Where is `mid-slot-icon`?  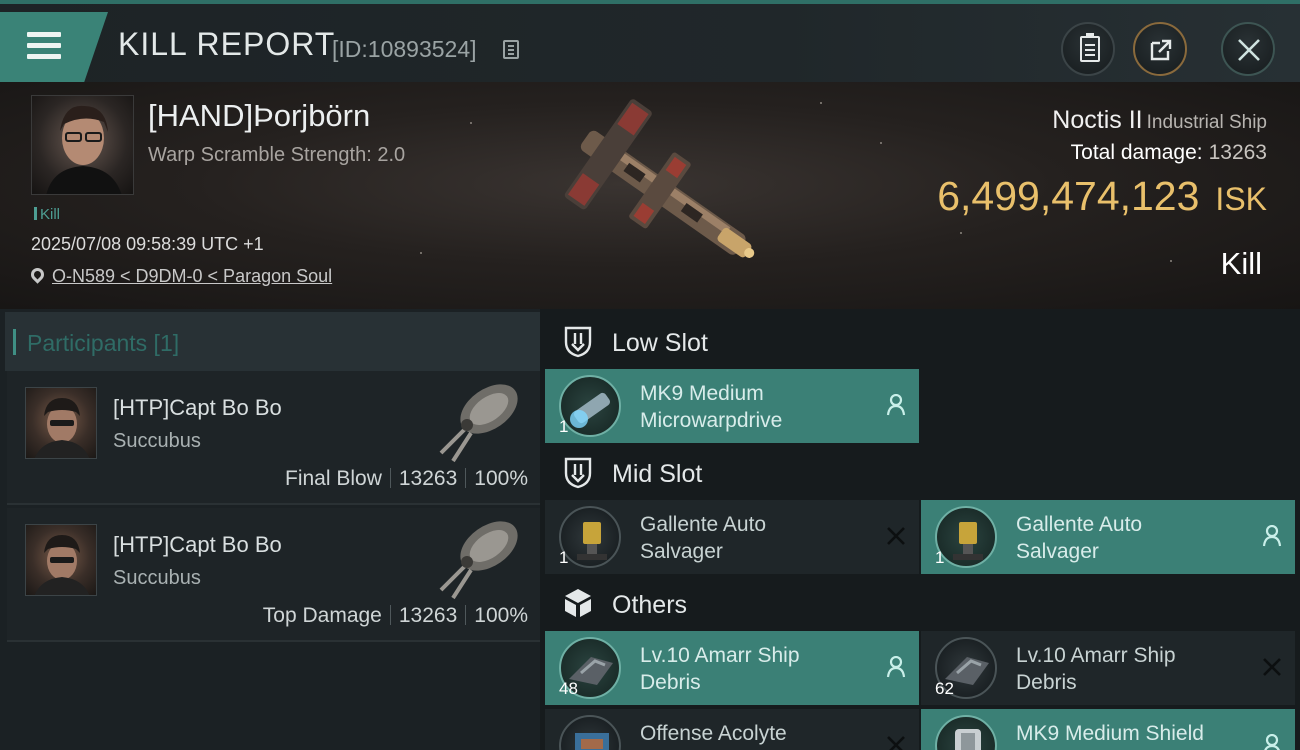 mid-slot-icon is located at coordinates (578, 473).